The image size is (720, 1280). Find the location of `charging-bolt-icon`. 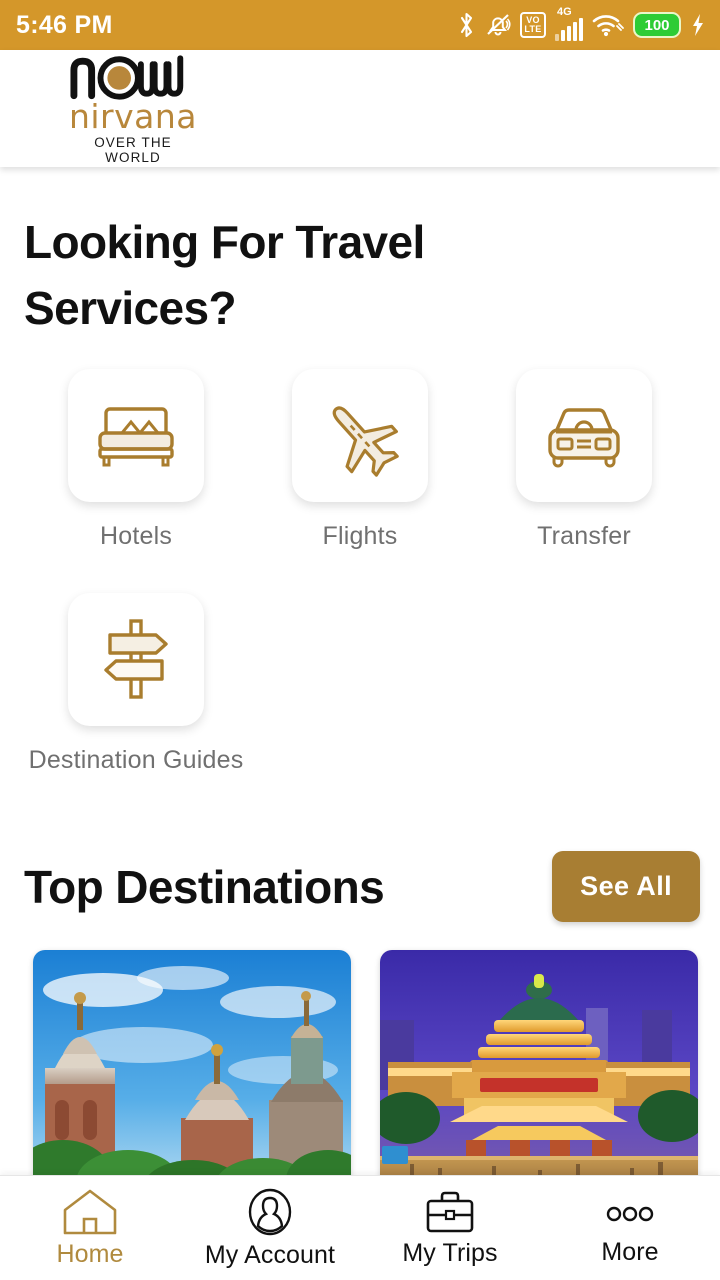

charging-bolt-icon is located at coordinates (698, 25).